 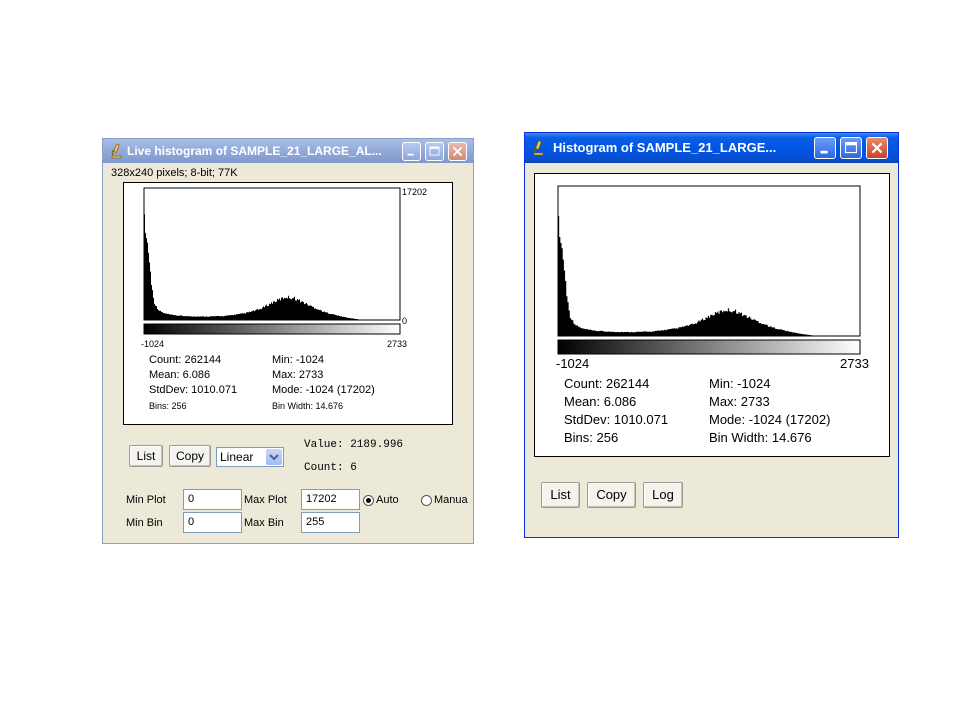 I want to click on max-bin-field: 255, so click(x=330, y=522).